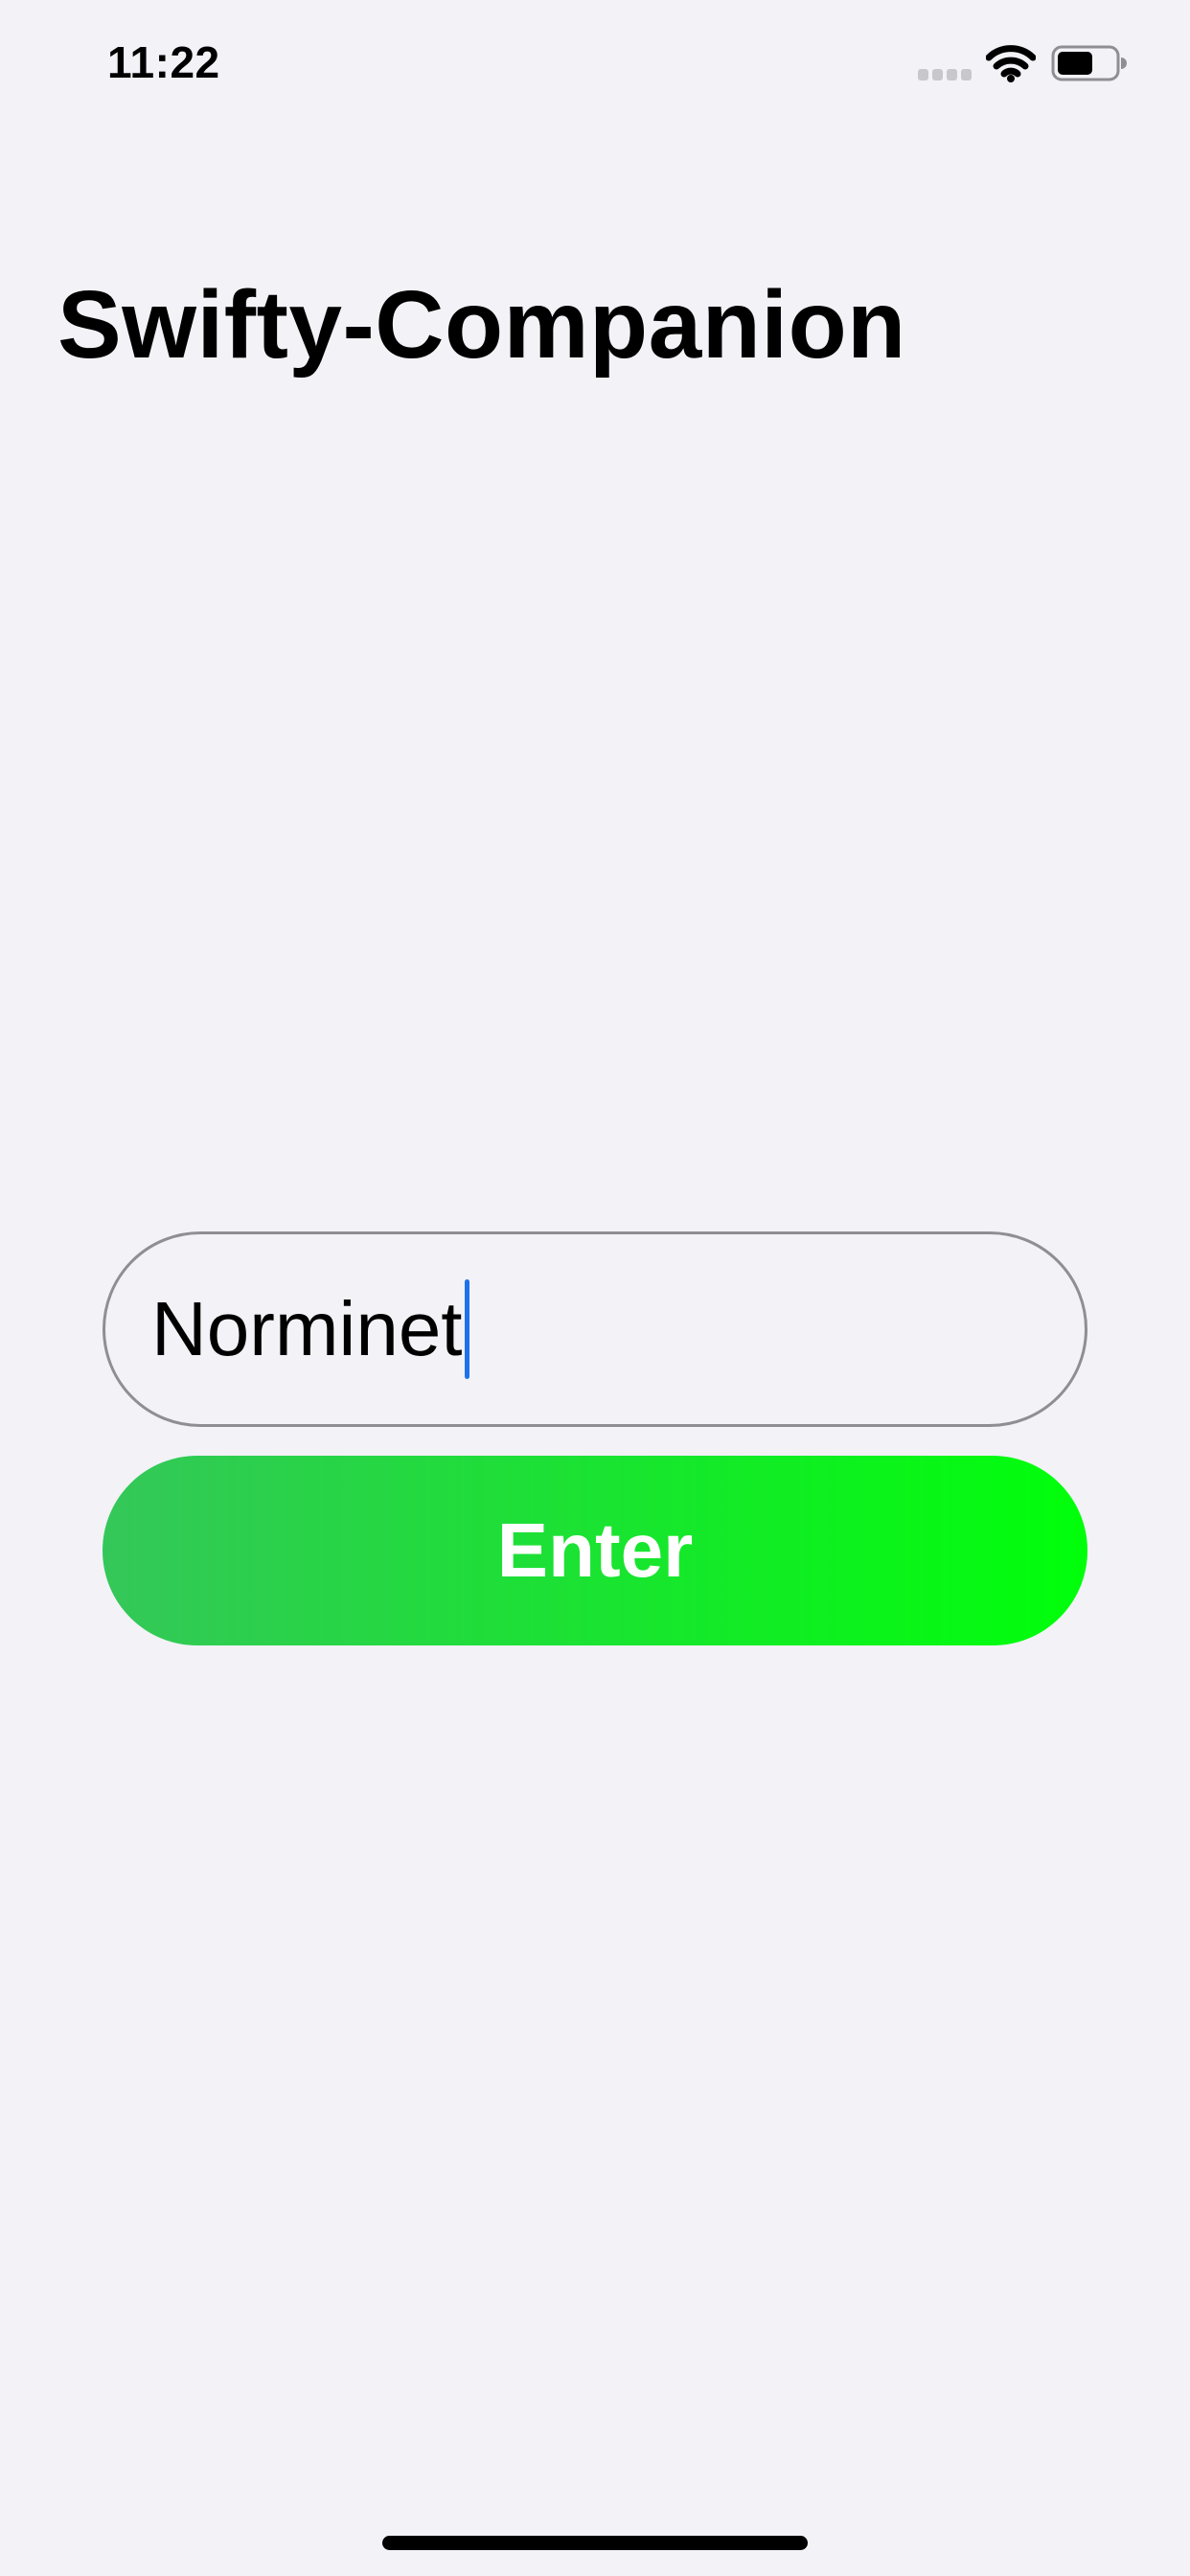  I want to click on text-cursor, so click(467, 1329).